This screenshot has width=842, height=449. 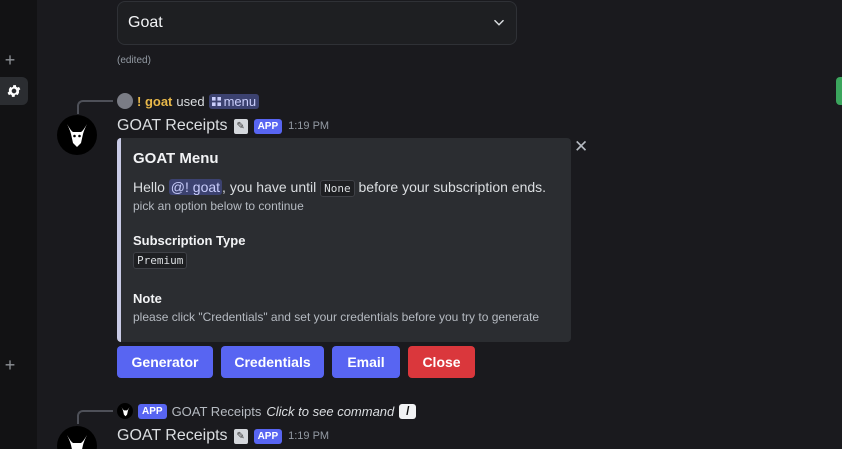 What do you see at coordinates (160, 260) in the screenshot?
I see `subscription-field-value: Premium` at bounding box center [160, 260].